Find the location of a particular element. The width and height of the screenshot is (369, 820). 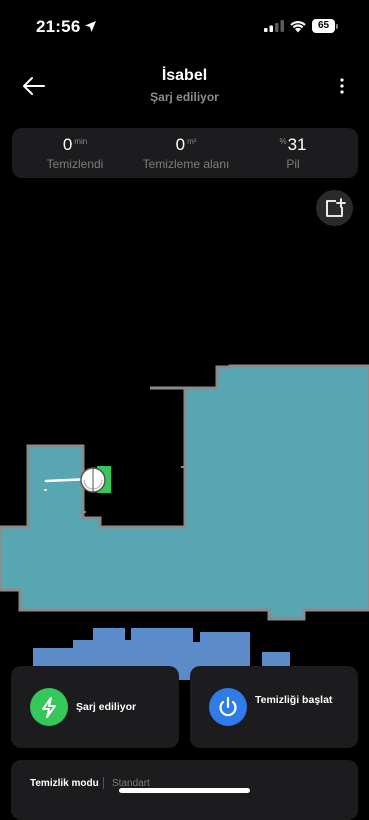

start-cleaning-button: Temizliği başlat is located at coordinates (274, 707).